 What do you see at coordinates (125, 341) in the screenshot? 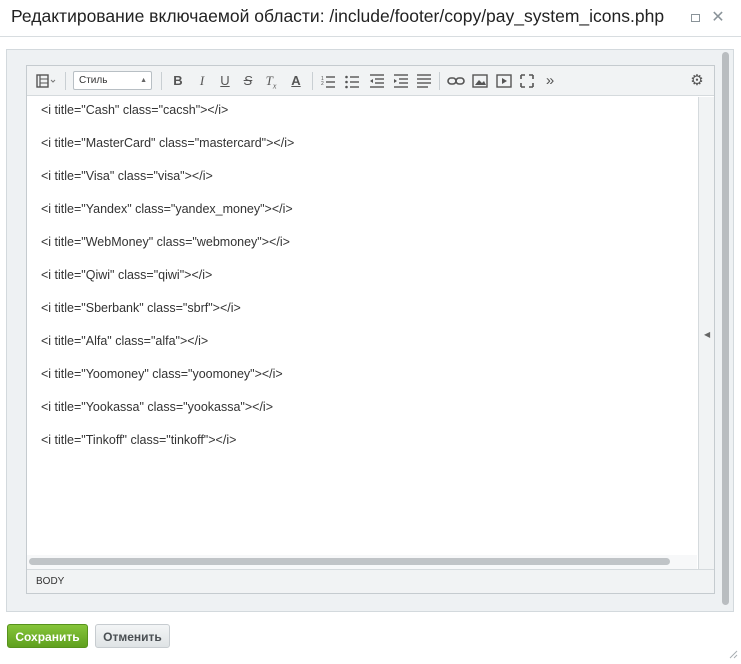
I see `code-line: <i title="Alfa" class="alfa"></i>` at bounding box center [125, 341].